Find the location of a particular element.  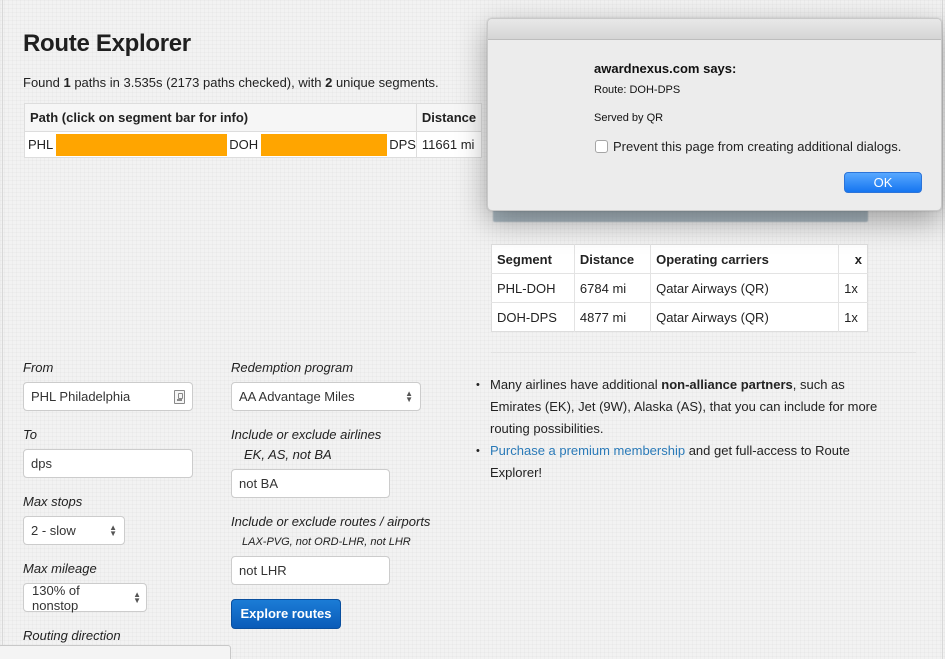

ok-button: OK is located at coordinates (883, 182).